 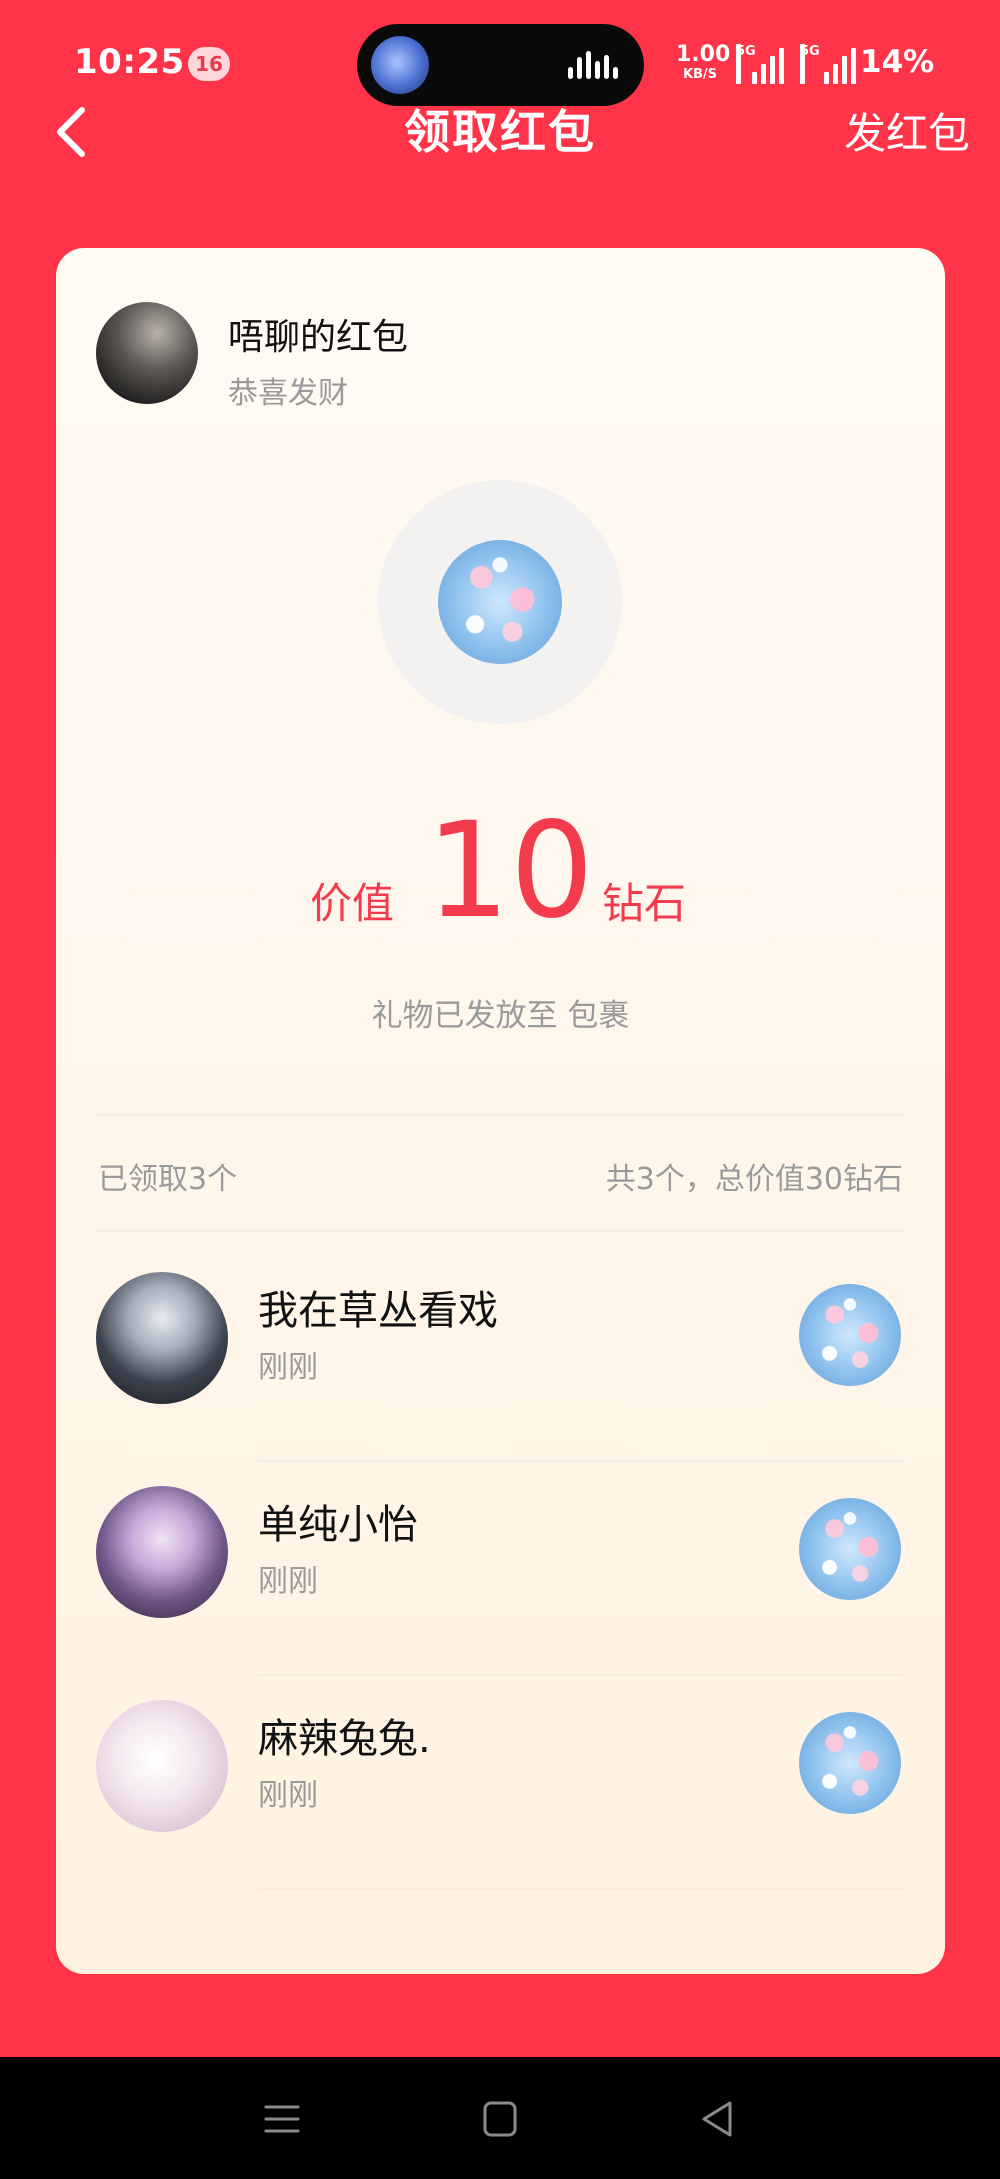 I want to click on gift-display, so click(x=500, y=602).